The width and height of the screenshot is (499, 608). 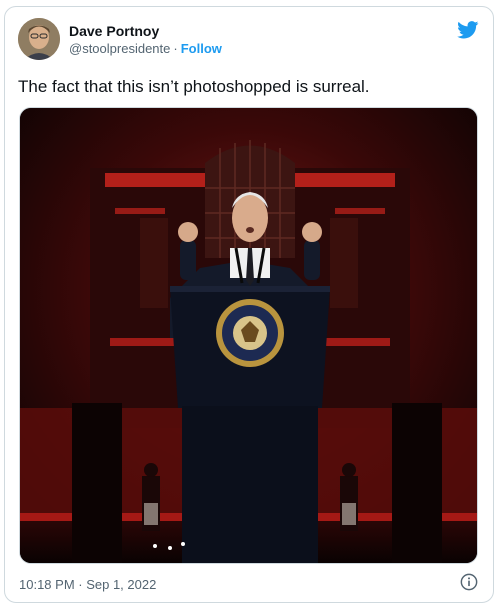 I want to click on author-name: Dave Portnoy, so click(x=114, y=31).